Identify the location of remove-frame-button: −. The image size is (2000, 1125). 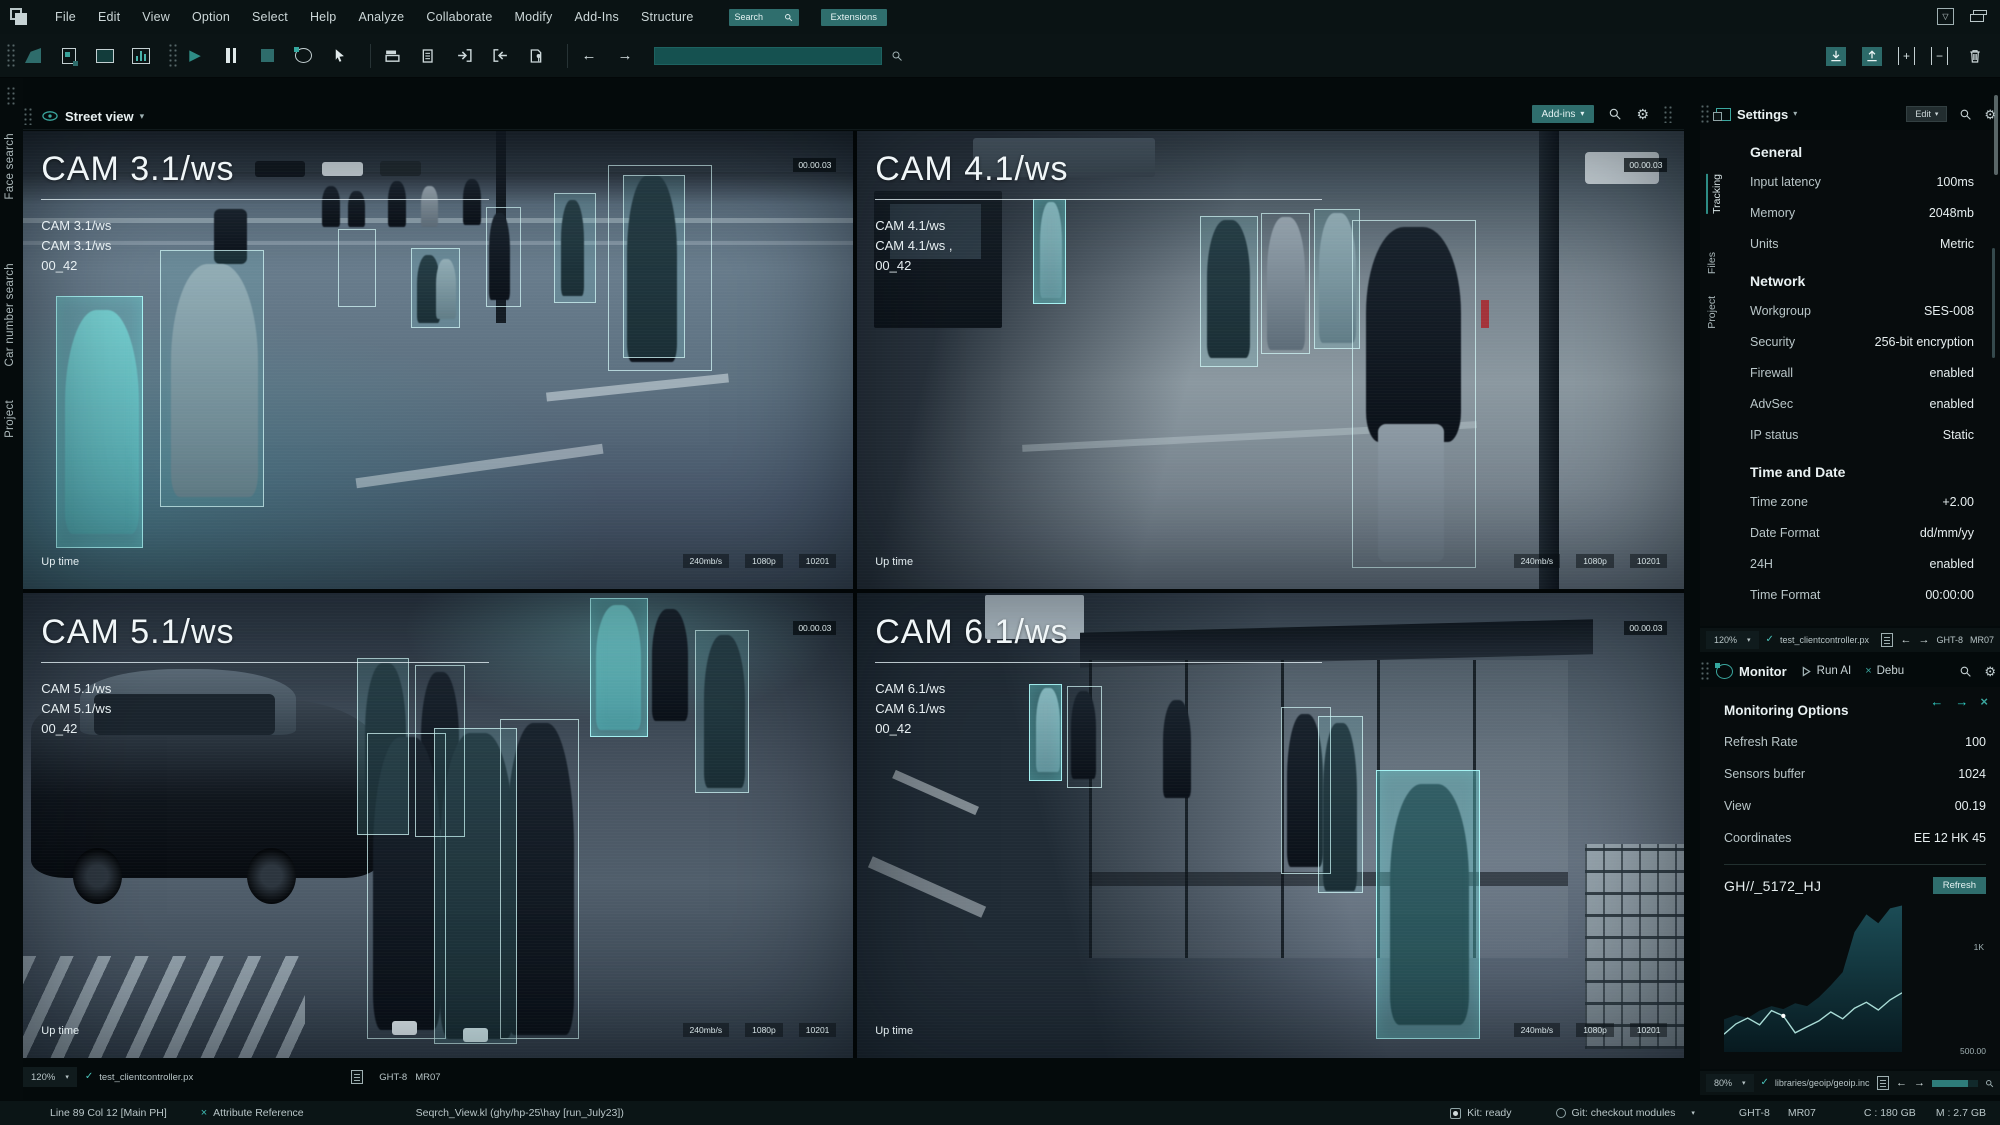
(1939, 56).